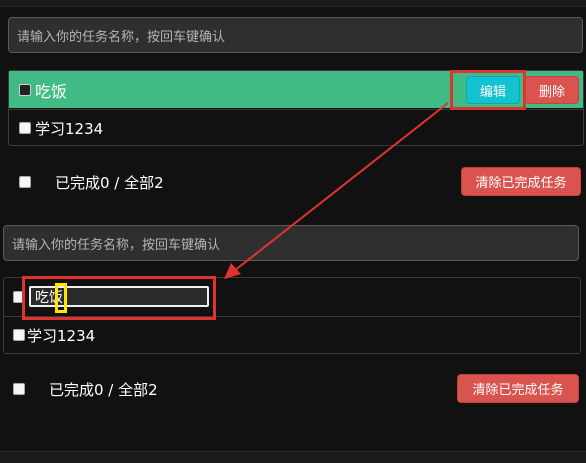 The height and width of the screenshot is (463, 586). Describe the element at coordinates (488, 90) in the screenshot. I see `annotation-box-edit-button` at that location.